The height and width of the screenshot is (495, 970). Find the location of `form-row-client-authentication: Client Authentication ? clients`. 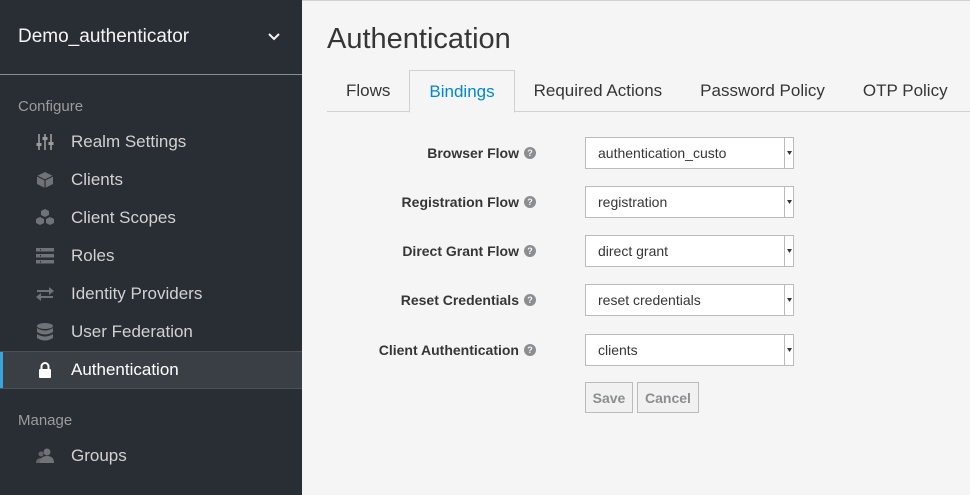

form-row-client-authentication: Client Authentication ? clients is located at coordinates (636, 350).